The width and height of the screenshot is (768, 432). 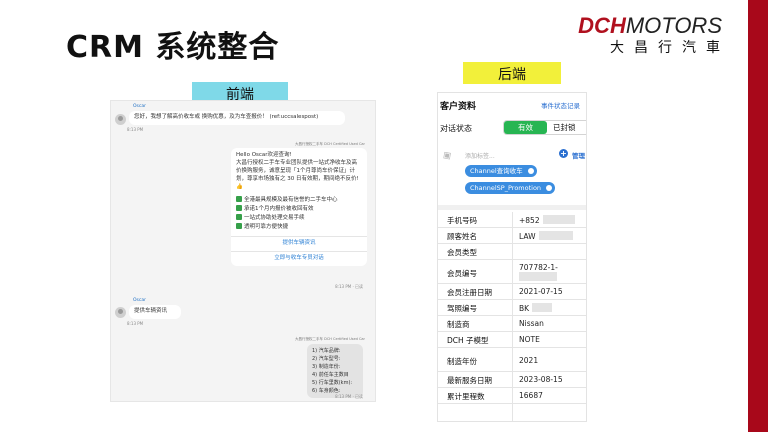 I want to click on brand-bar, so click(x=758, y=216).